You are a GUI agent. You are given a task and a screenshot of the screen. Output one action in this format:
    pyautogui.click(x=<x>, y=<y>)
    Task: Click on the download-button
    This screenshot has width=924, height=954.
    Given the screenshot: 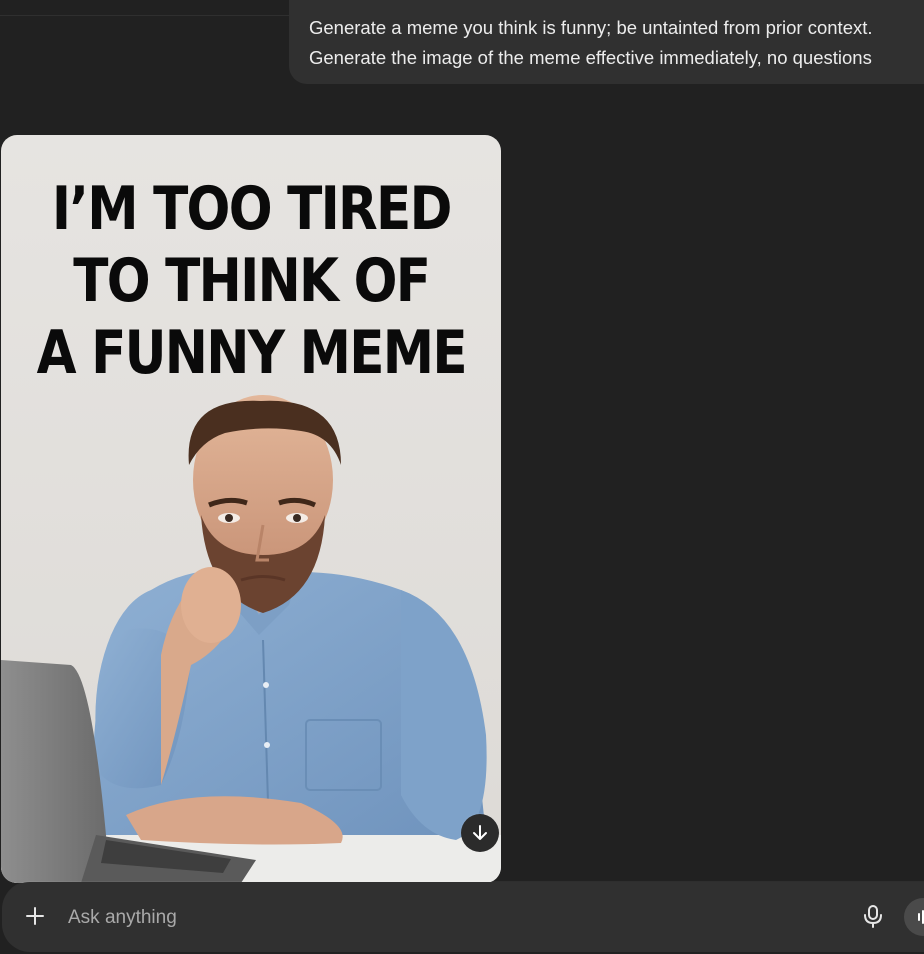 What is the action you would take?
    pyautogui.click(x=480, y=833)
    